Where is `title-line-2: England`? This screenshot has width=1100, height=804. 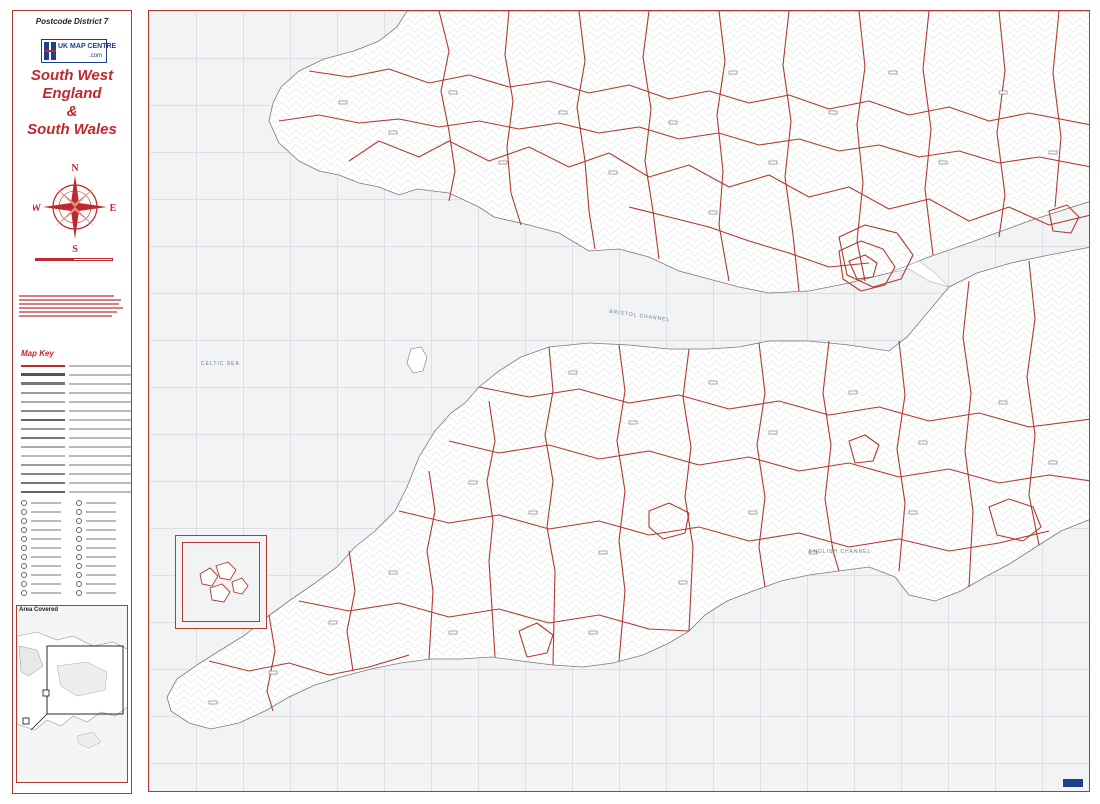
title-line-2: England is located at coordinates (72, 93).